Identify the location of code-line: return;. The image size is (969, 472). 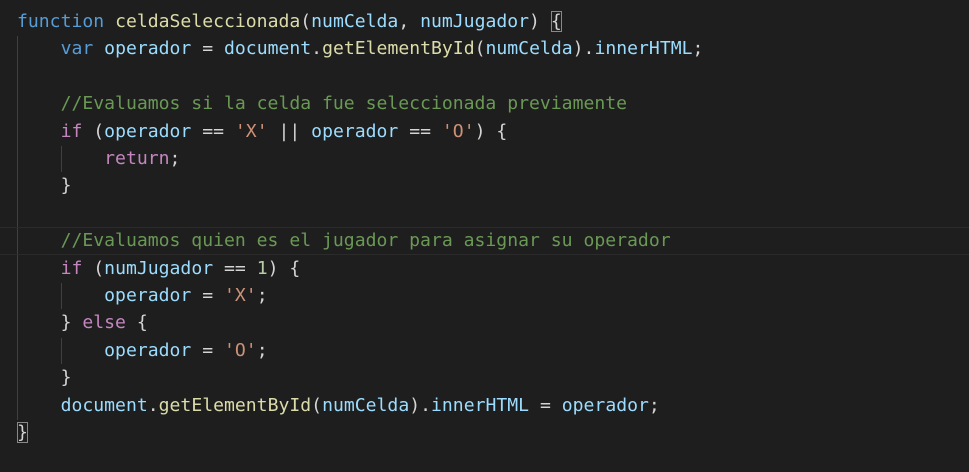
(98, 158).